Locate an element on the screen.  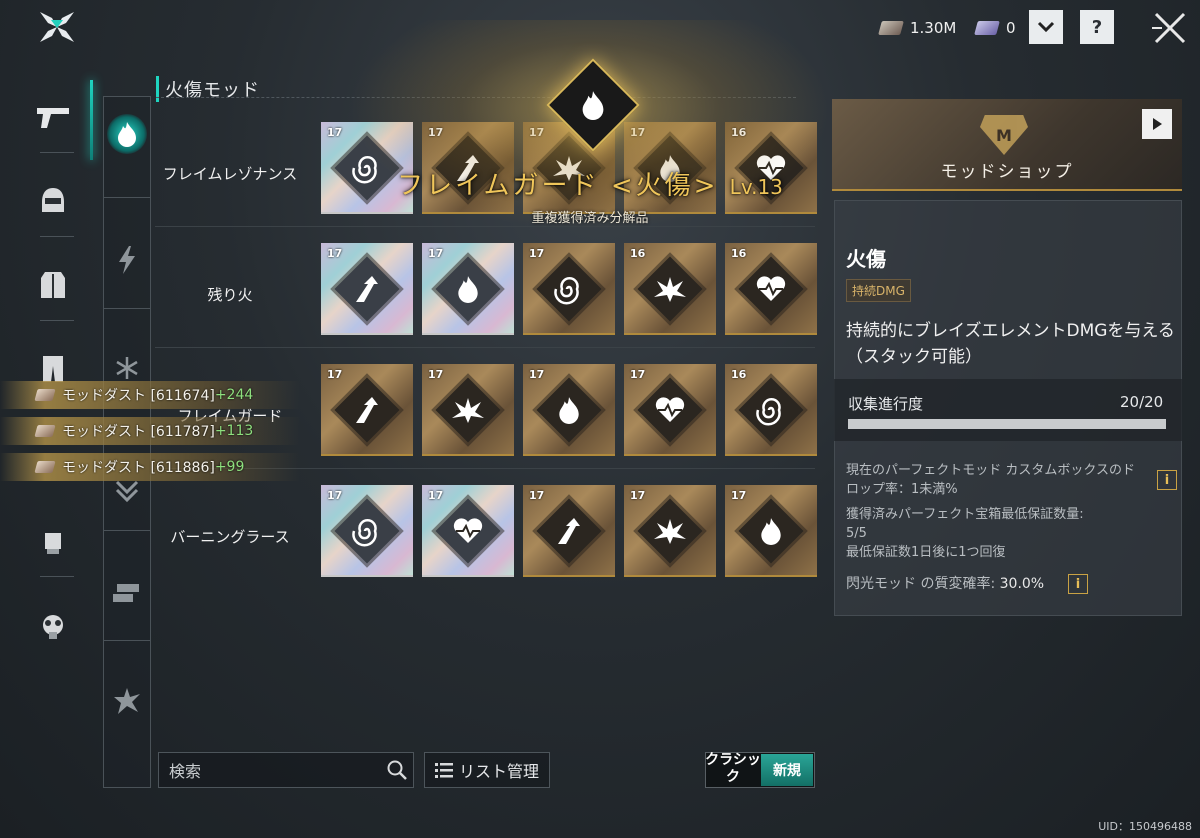
section-title: 火傷モッド is located at coordinates (208, 89).